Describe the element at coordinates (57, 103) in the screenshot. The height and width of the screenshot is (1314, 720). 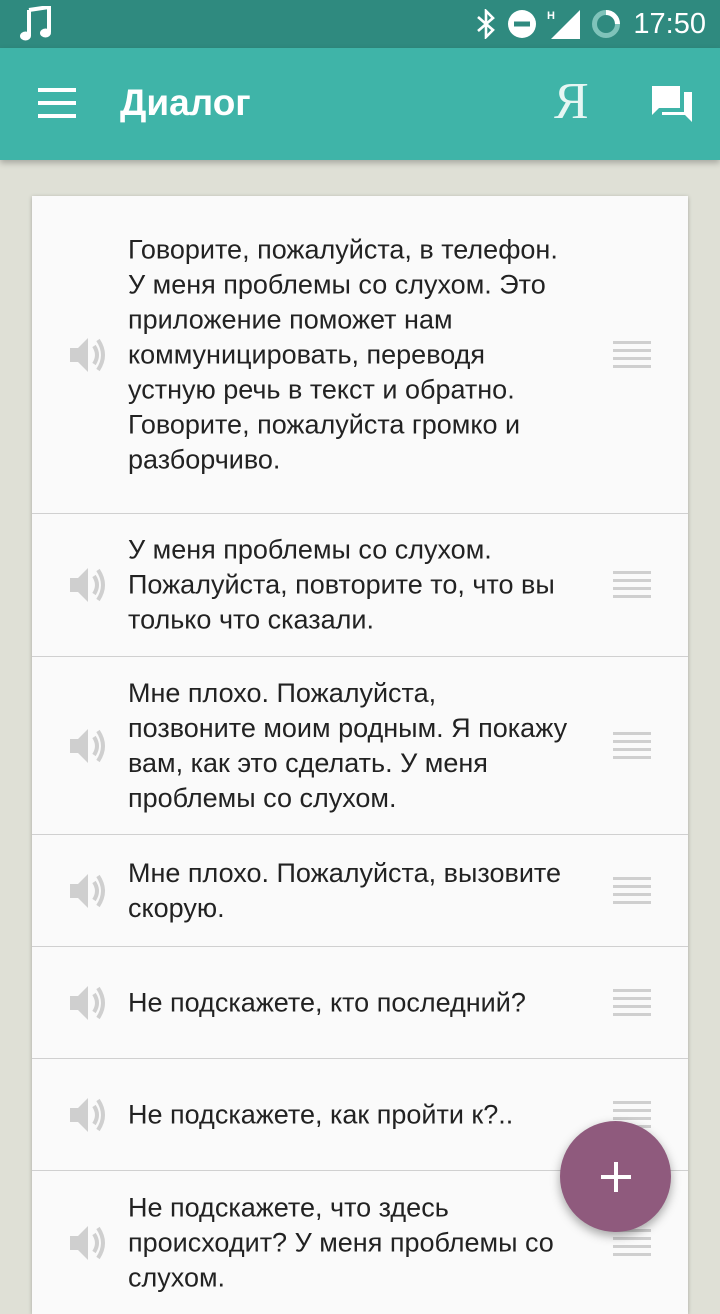
I see `menu-icon` at that location.